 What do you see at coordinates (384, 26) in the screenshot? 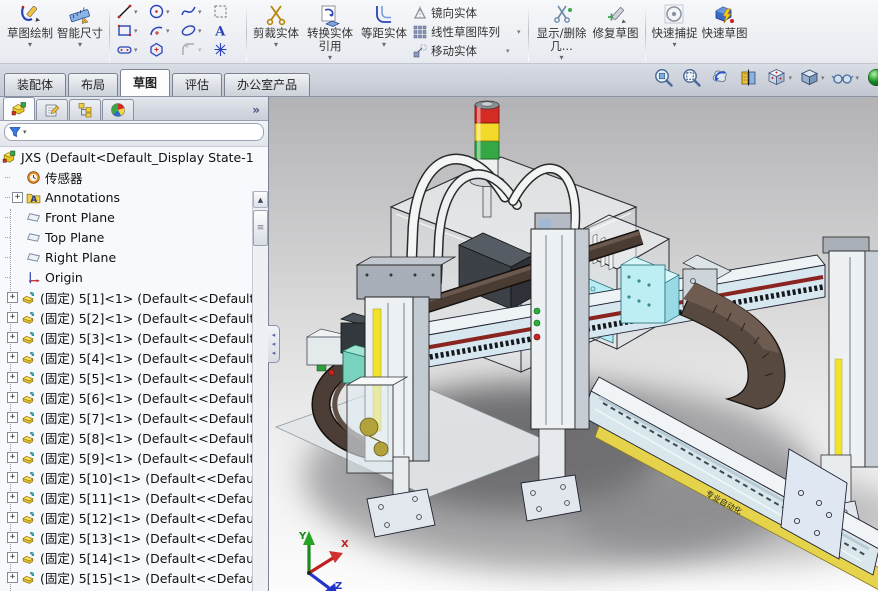
I see `offset-entities-button: 等距实体 ▾` at bounding box center [384, 26].